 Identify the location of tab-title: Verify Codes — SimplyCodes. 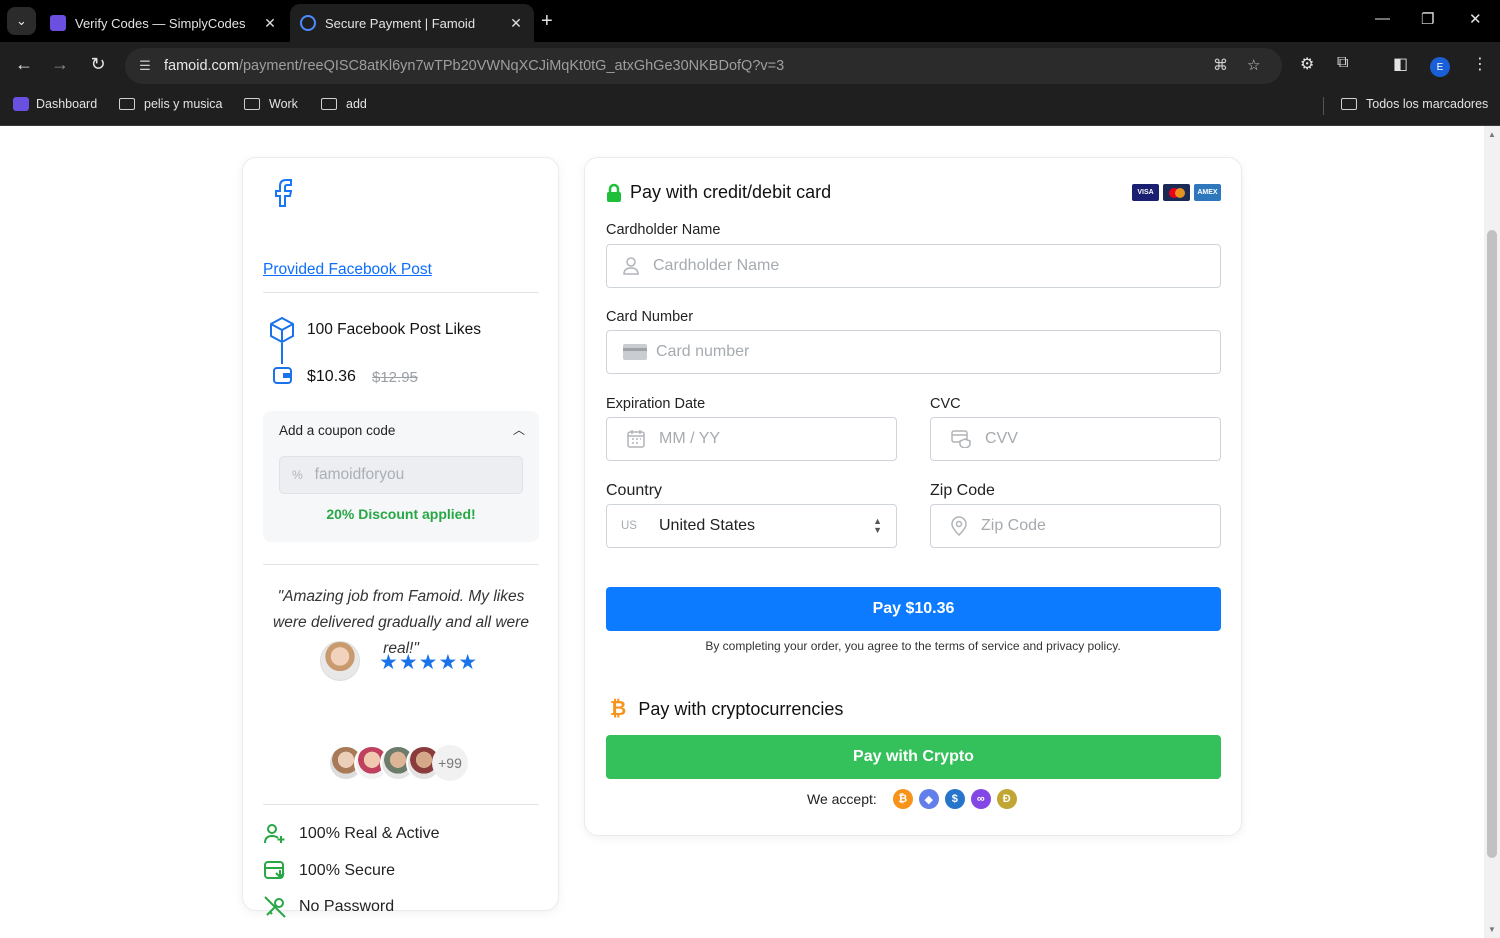
(160, 23).